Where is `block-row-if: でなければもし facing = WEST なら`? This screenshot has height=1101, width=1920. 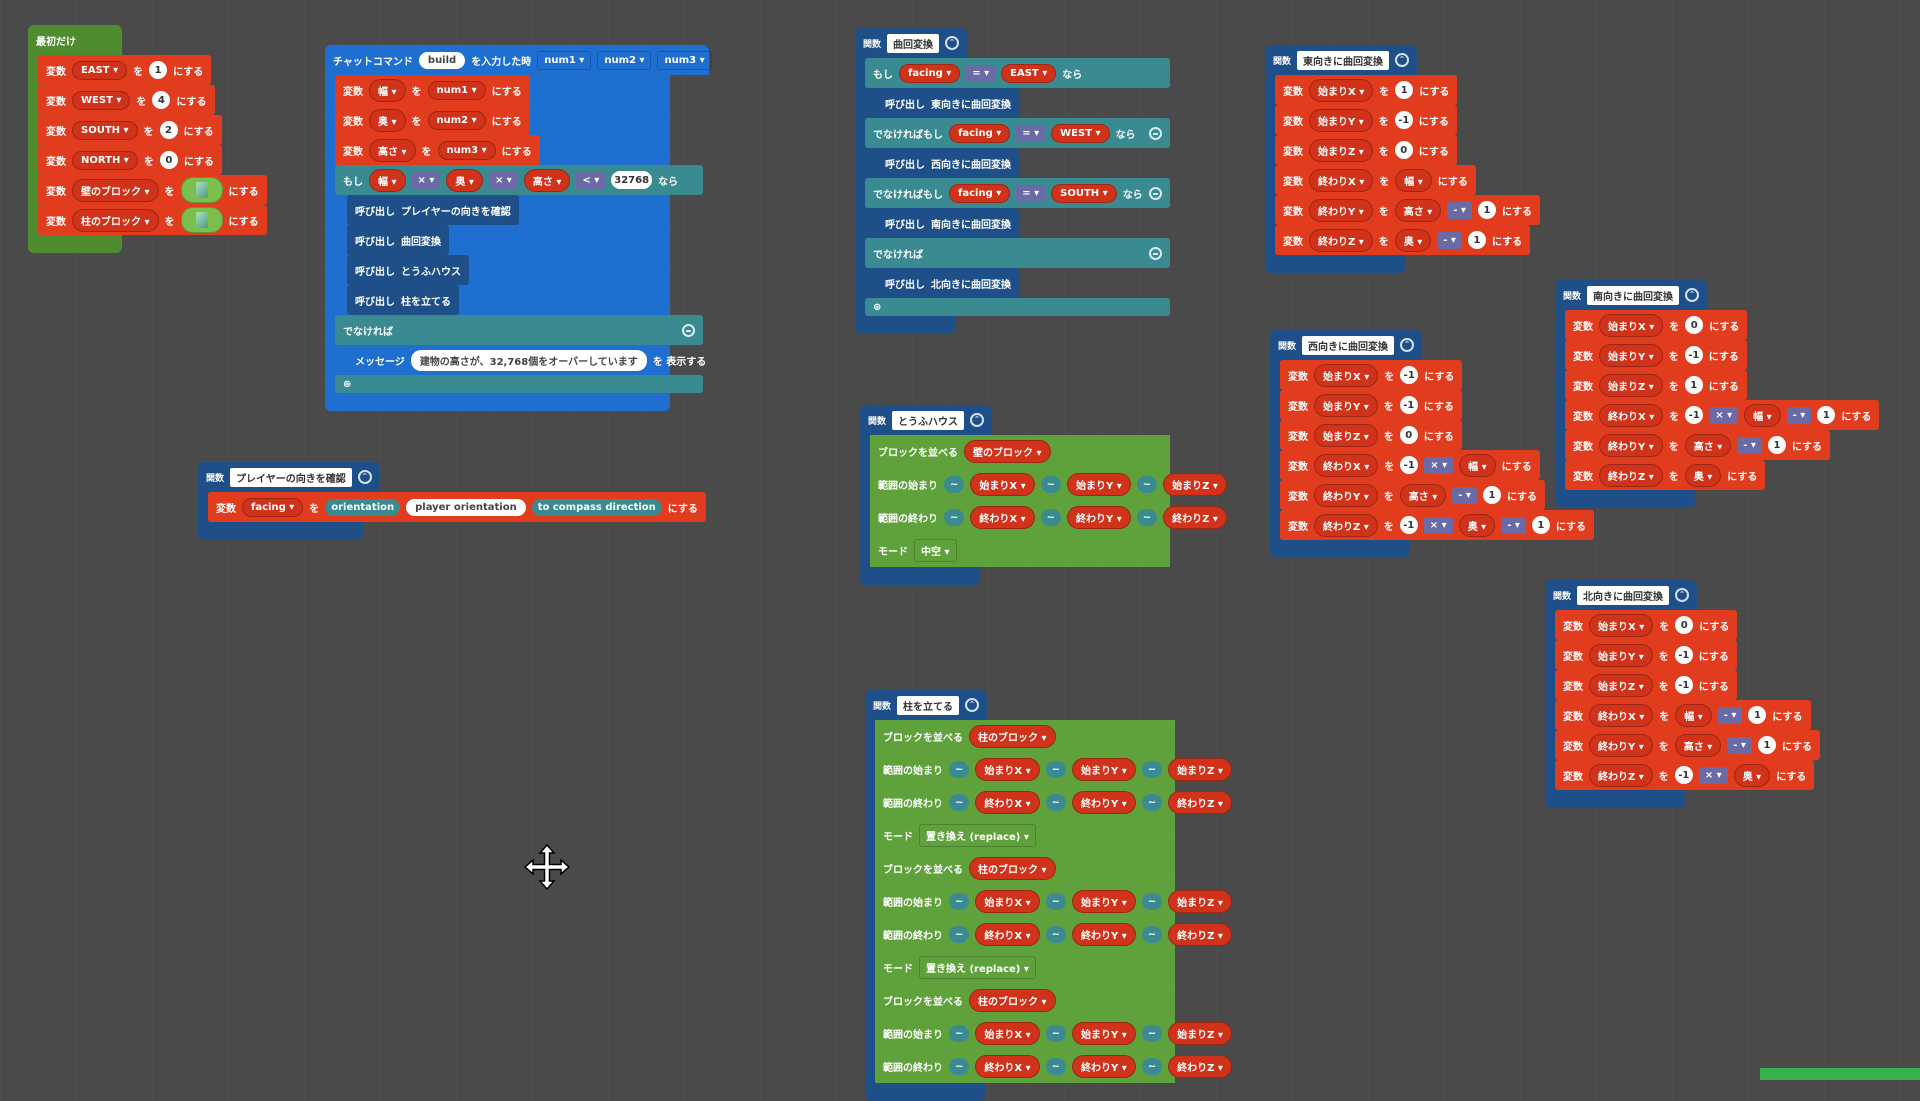 block-row-if: でなければもし facing = WEST なら is located at coordinates (1017, 133).